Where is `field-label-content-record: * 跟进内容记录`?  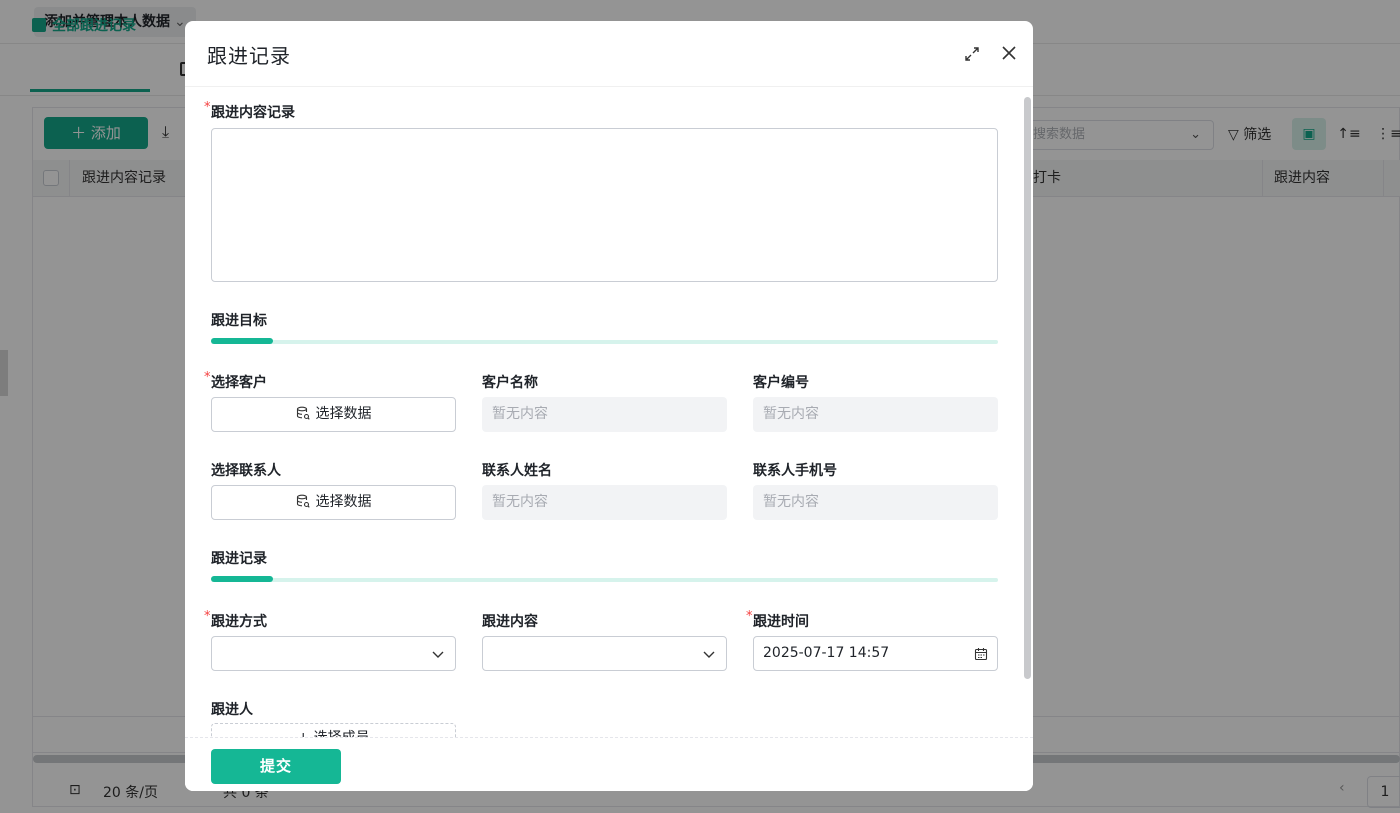
field-label-content-record: * 跟进内容记录 is located at coordinates (249, 111).